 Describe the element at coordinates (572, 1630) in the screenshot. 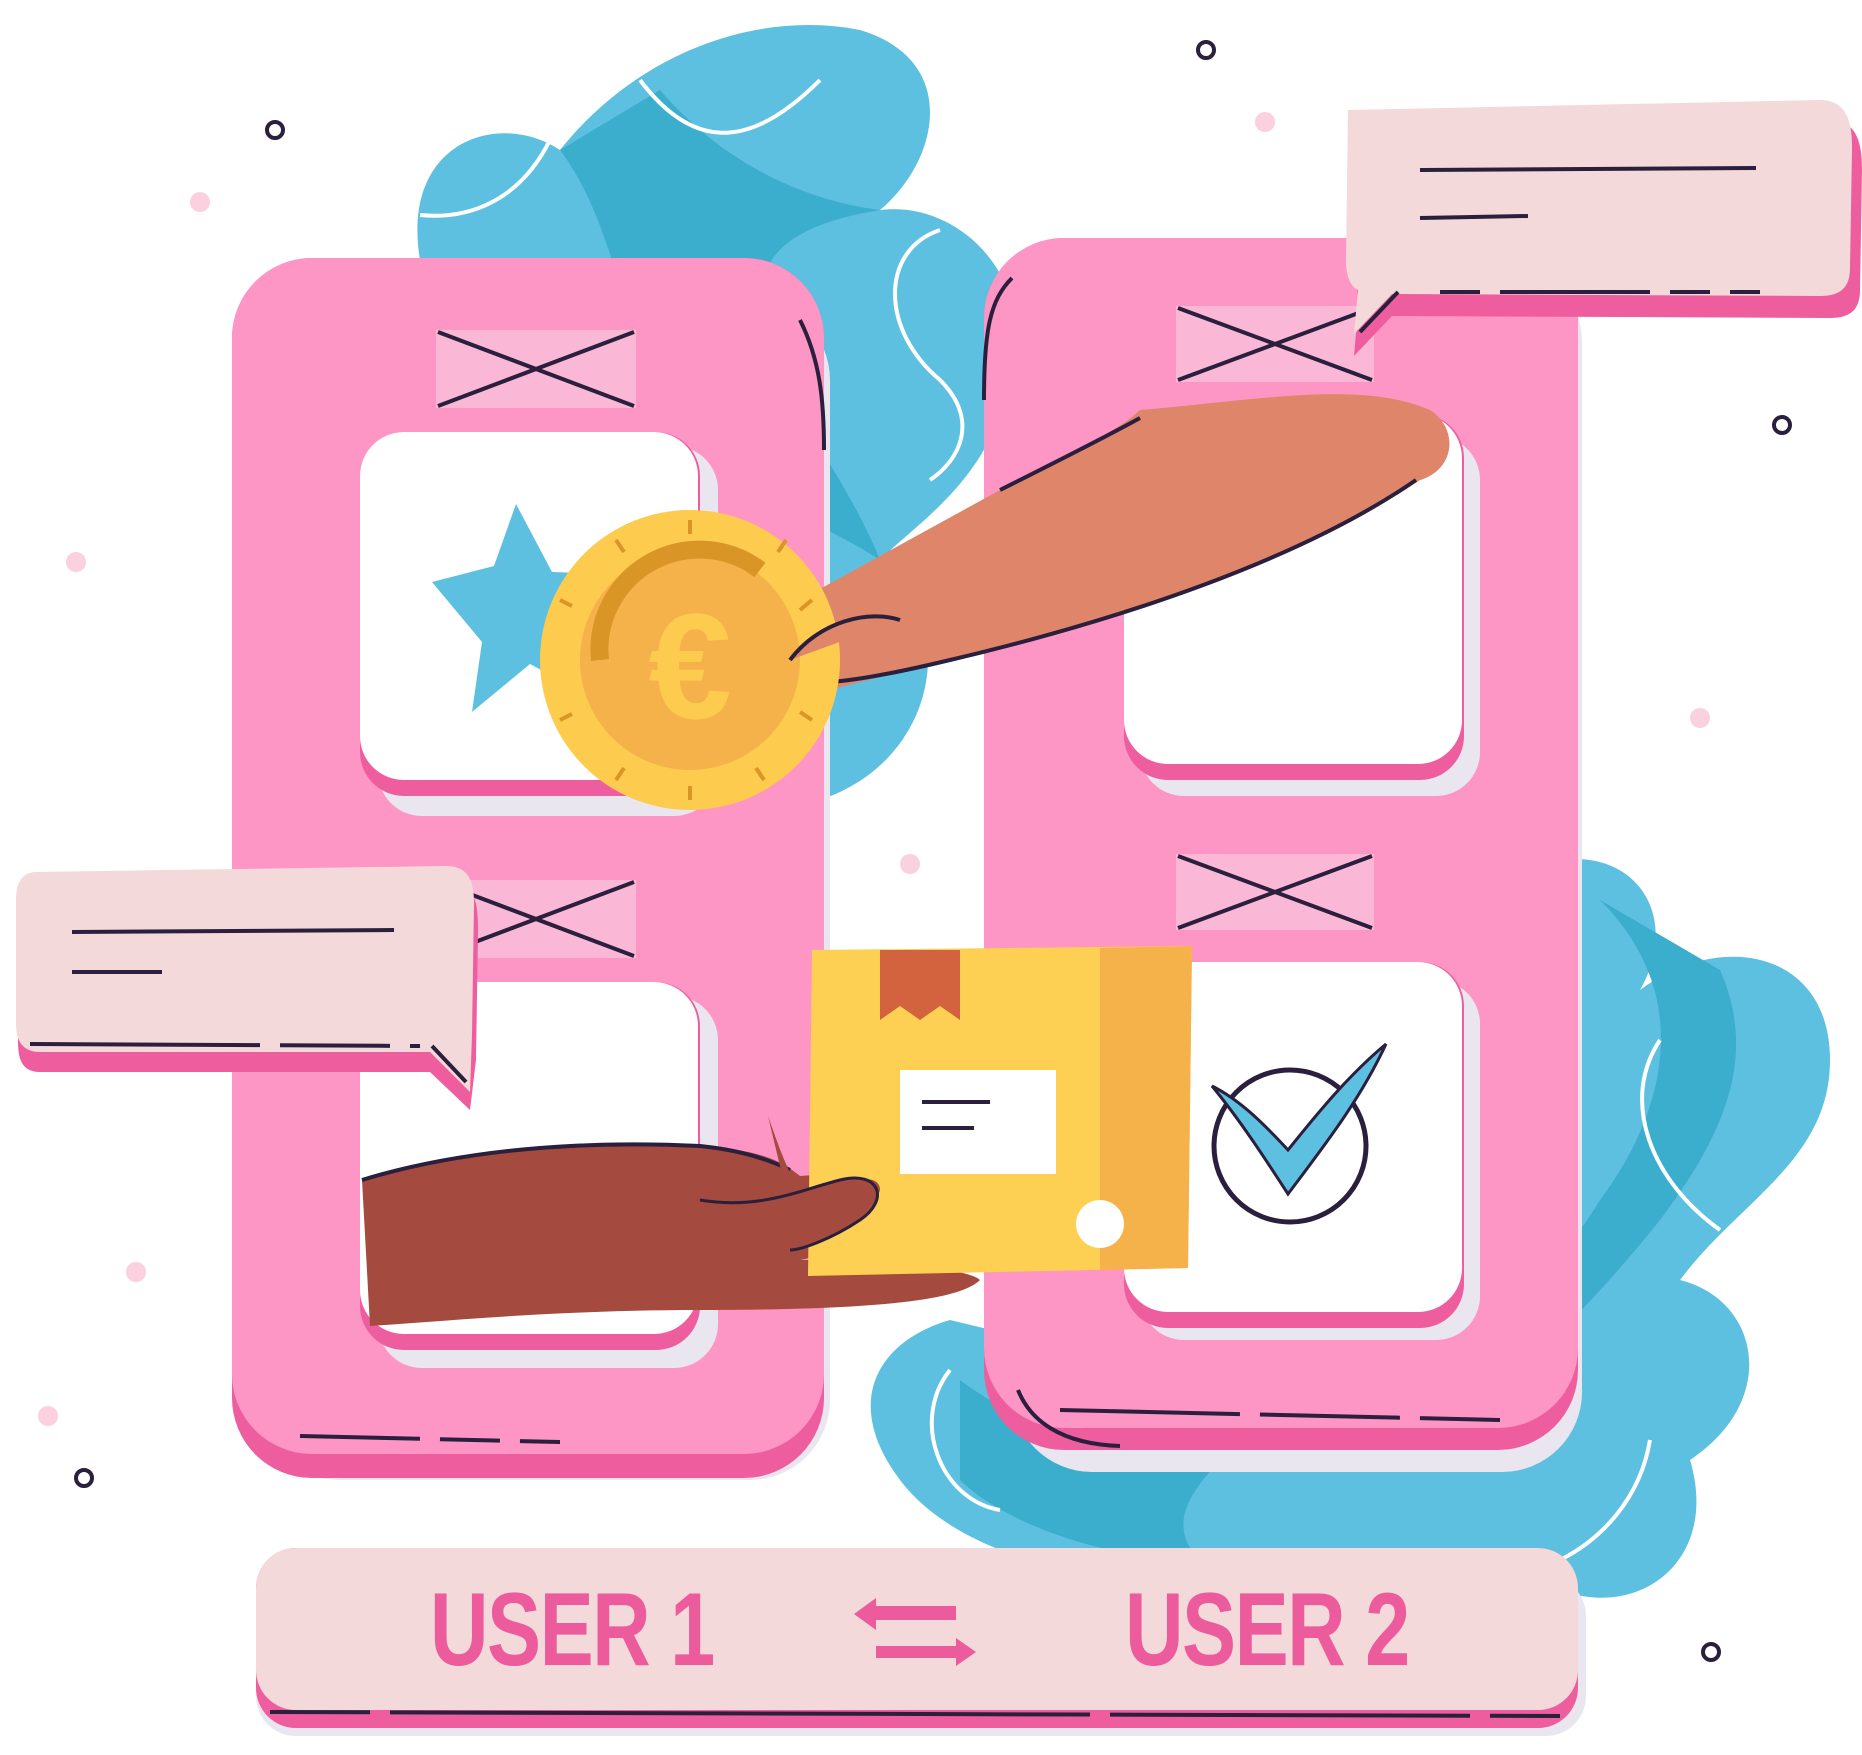

I see `user-1-label: USER 1` at that location.